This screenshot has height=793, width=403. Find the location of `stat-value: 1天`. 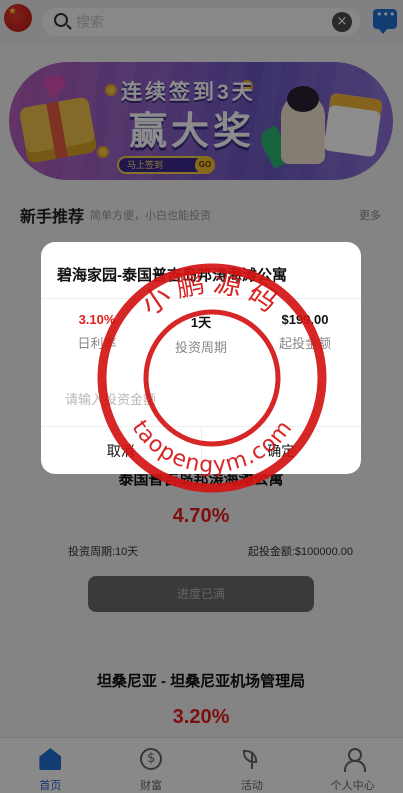

stat-value: 1天 is located at coordinates (201, 322).